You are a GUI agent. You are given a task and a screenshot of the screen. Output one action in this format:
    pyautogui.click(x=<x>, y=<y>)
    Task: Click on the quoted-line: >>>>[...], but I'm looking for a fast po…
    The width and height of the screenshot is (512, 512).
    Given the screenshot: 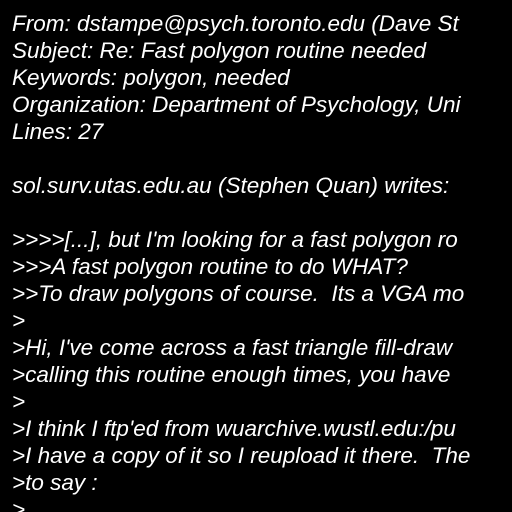 What is the action you would take?
    pyautogui.click(x=235, y=239)
    